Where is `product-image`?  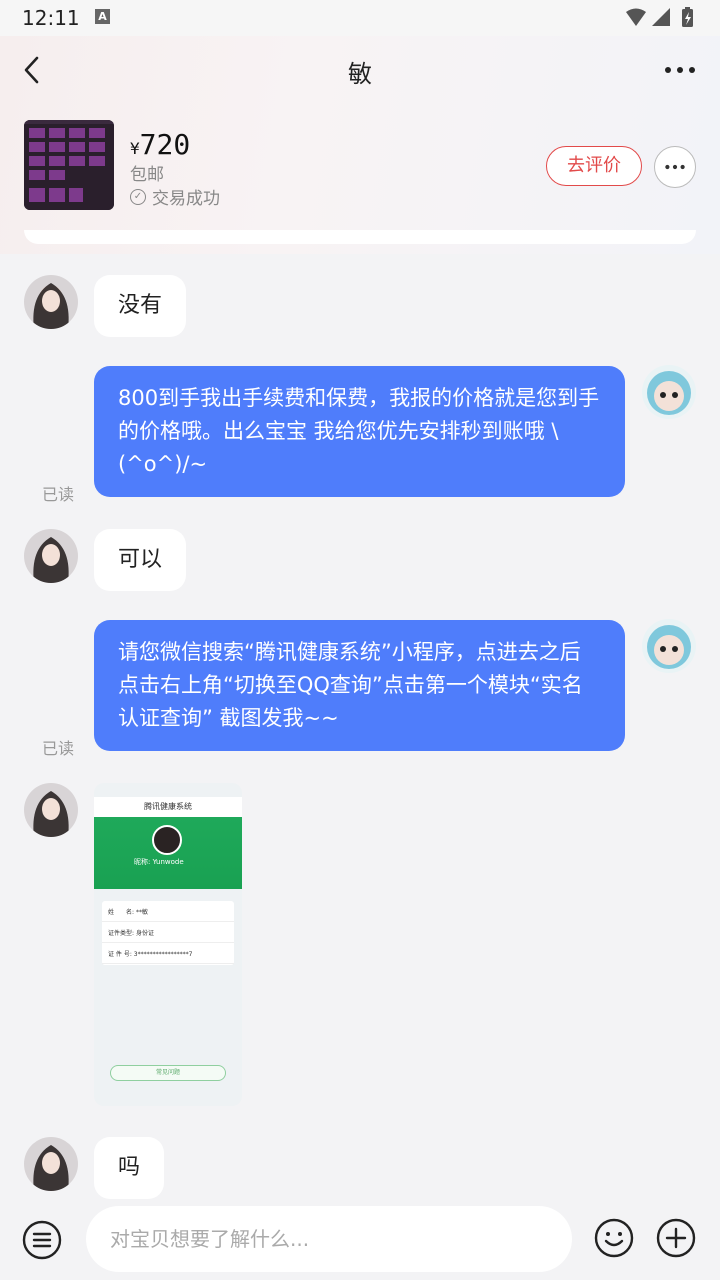
product-image is located at coordinates (69, 165).